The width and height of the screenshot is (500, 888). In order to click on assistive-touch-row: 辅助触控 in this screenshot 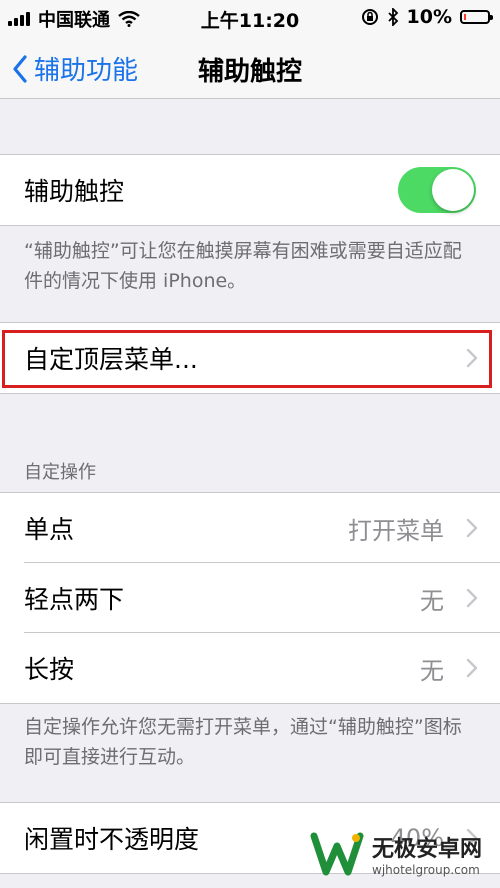, I will do `click(250, 190)`.